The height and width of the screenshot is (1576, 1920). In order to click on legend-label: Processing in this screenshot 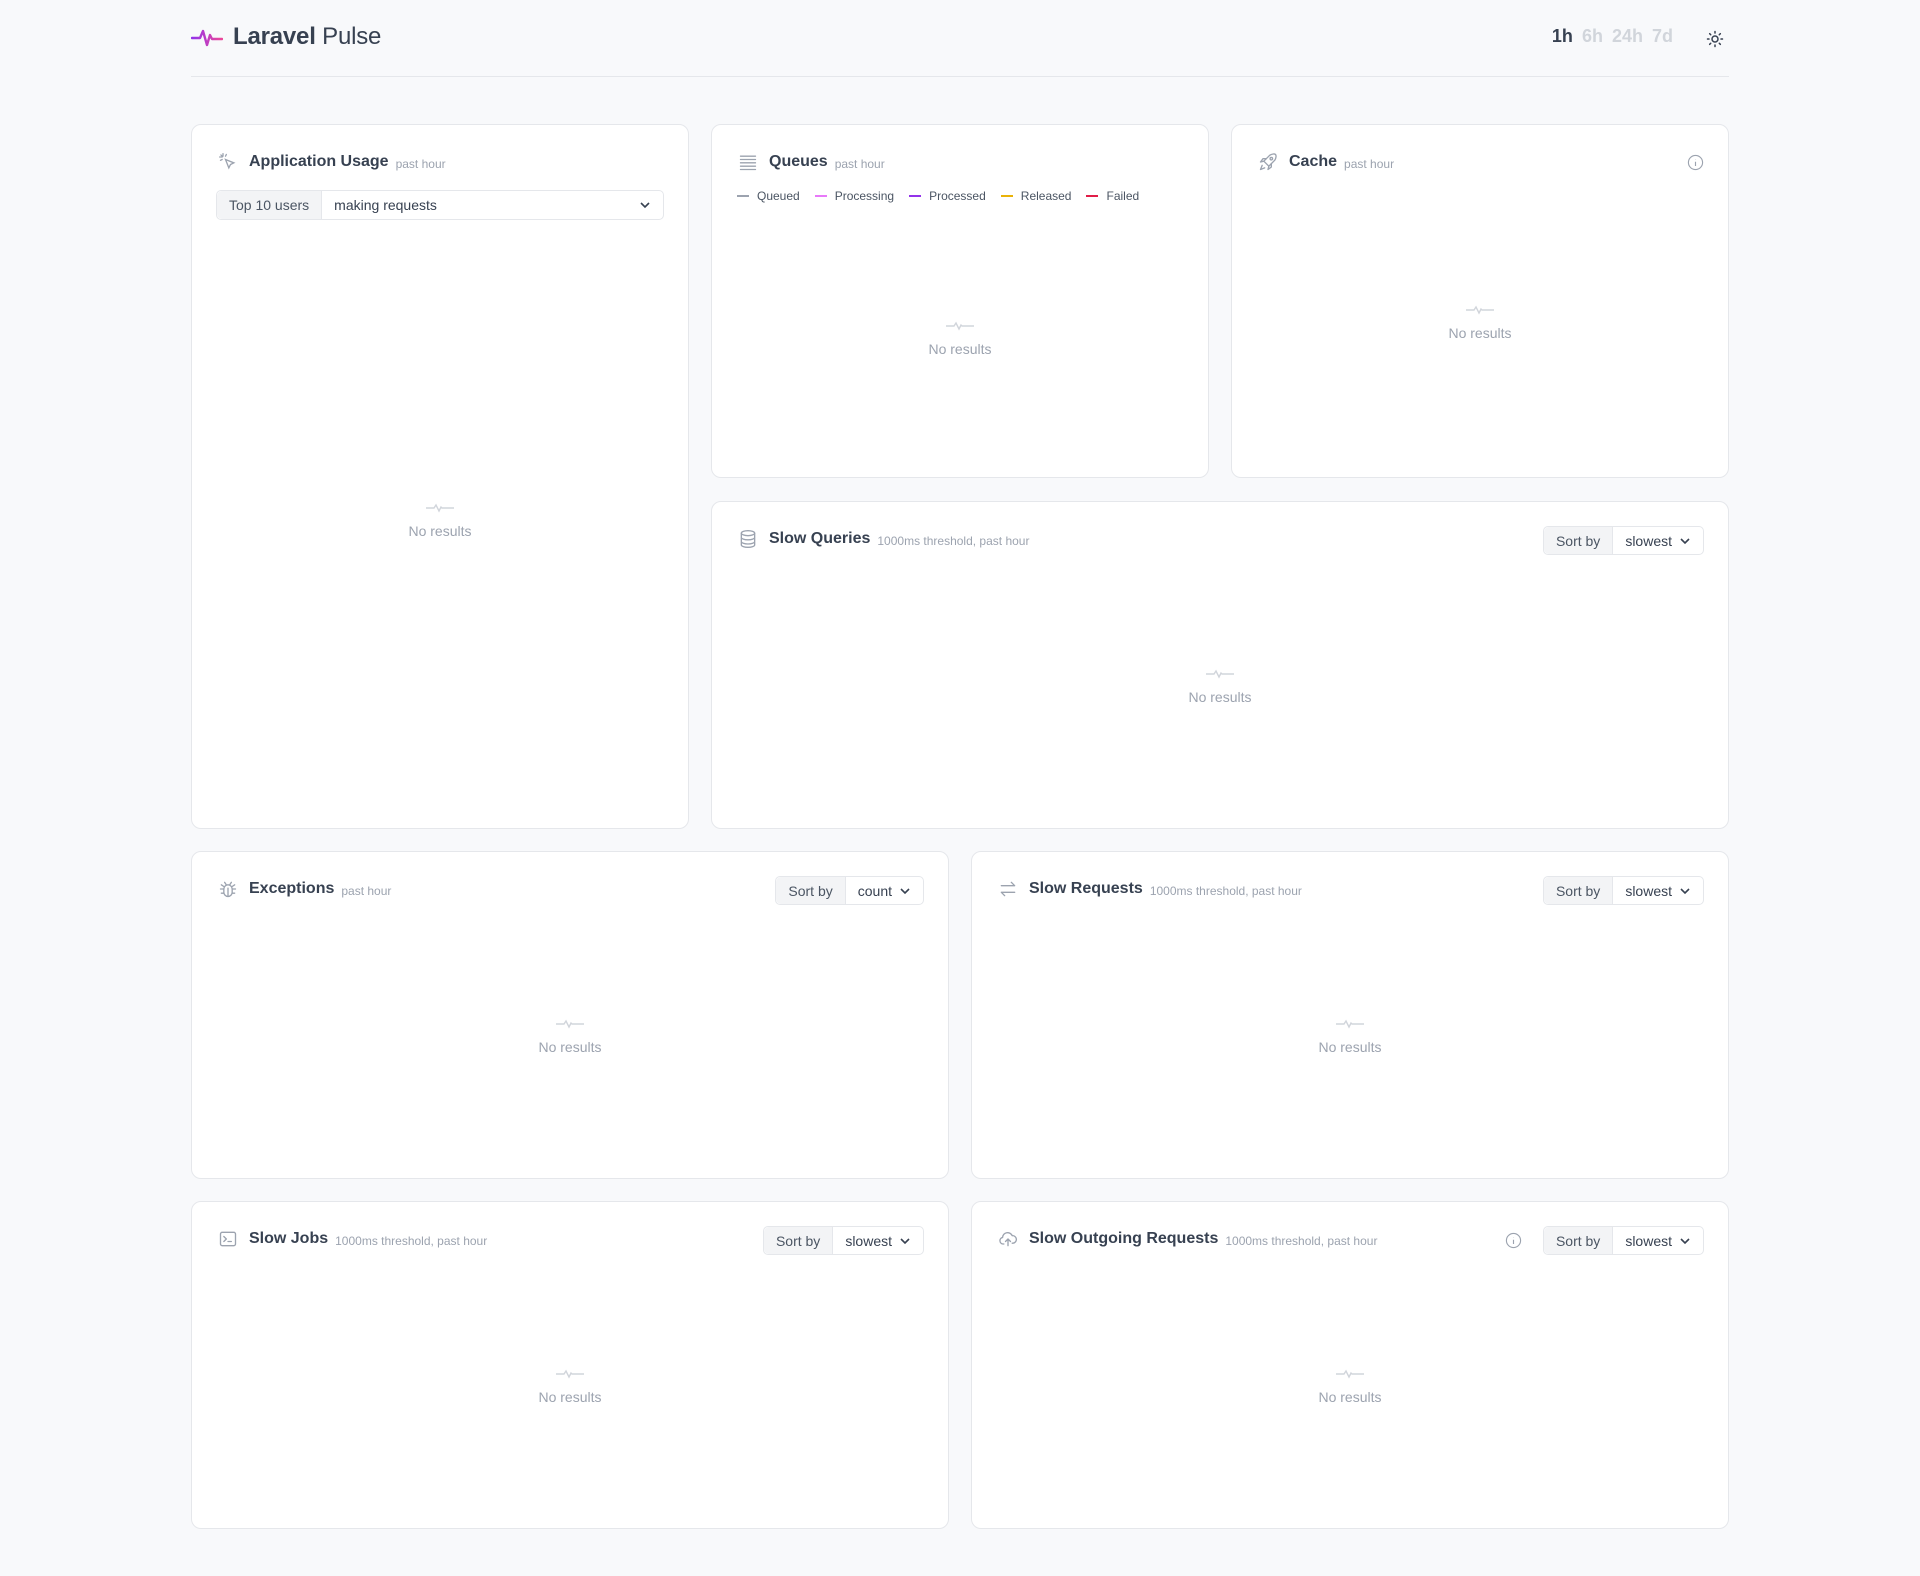, I will do `click(864, 196)`.